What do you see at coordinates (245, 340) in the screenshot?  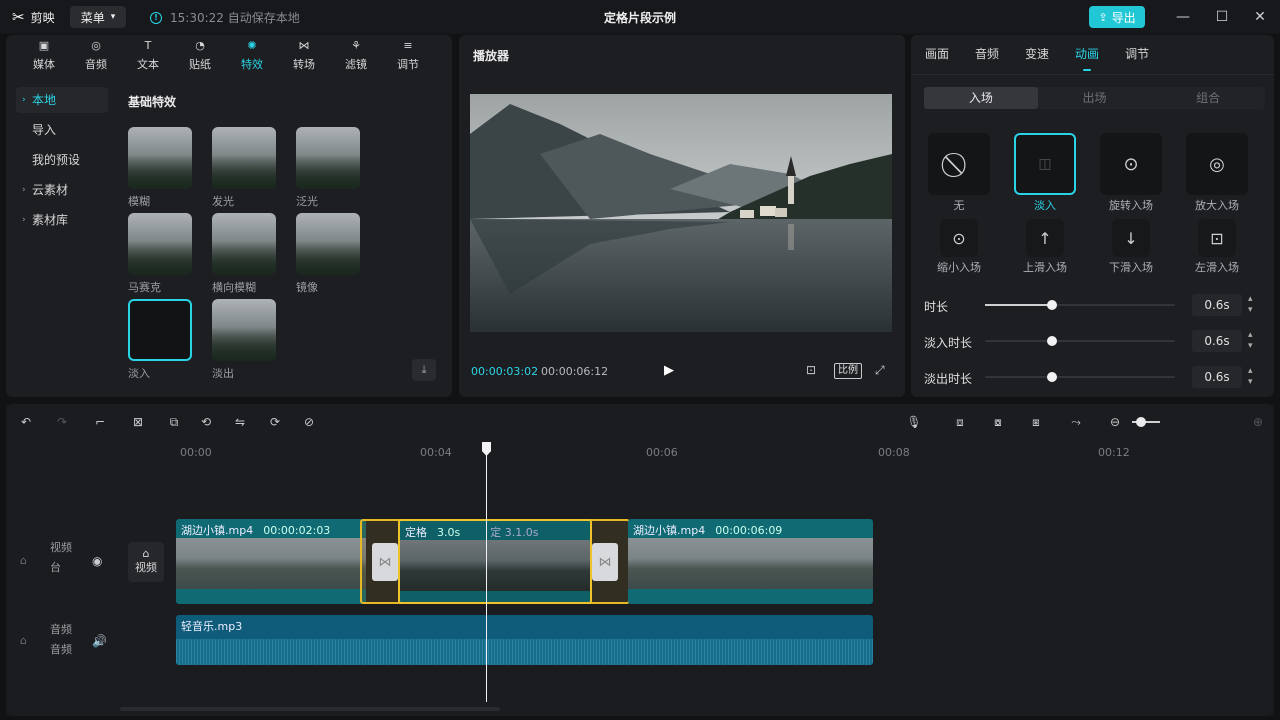 I see `effect-card: 淡出` at bounding box center [245, 340].